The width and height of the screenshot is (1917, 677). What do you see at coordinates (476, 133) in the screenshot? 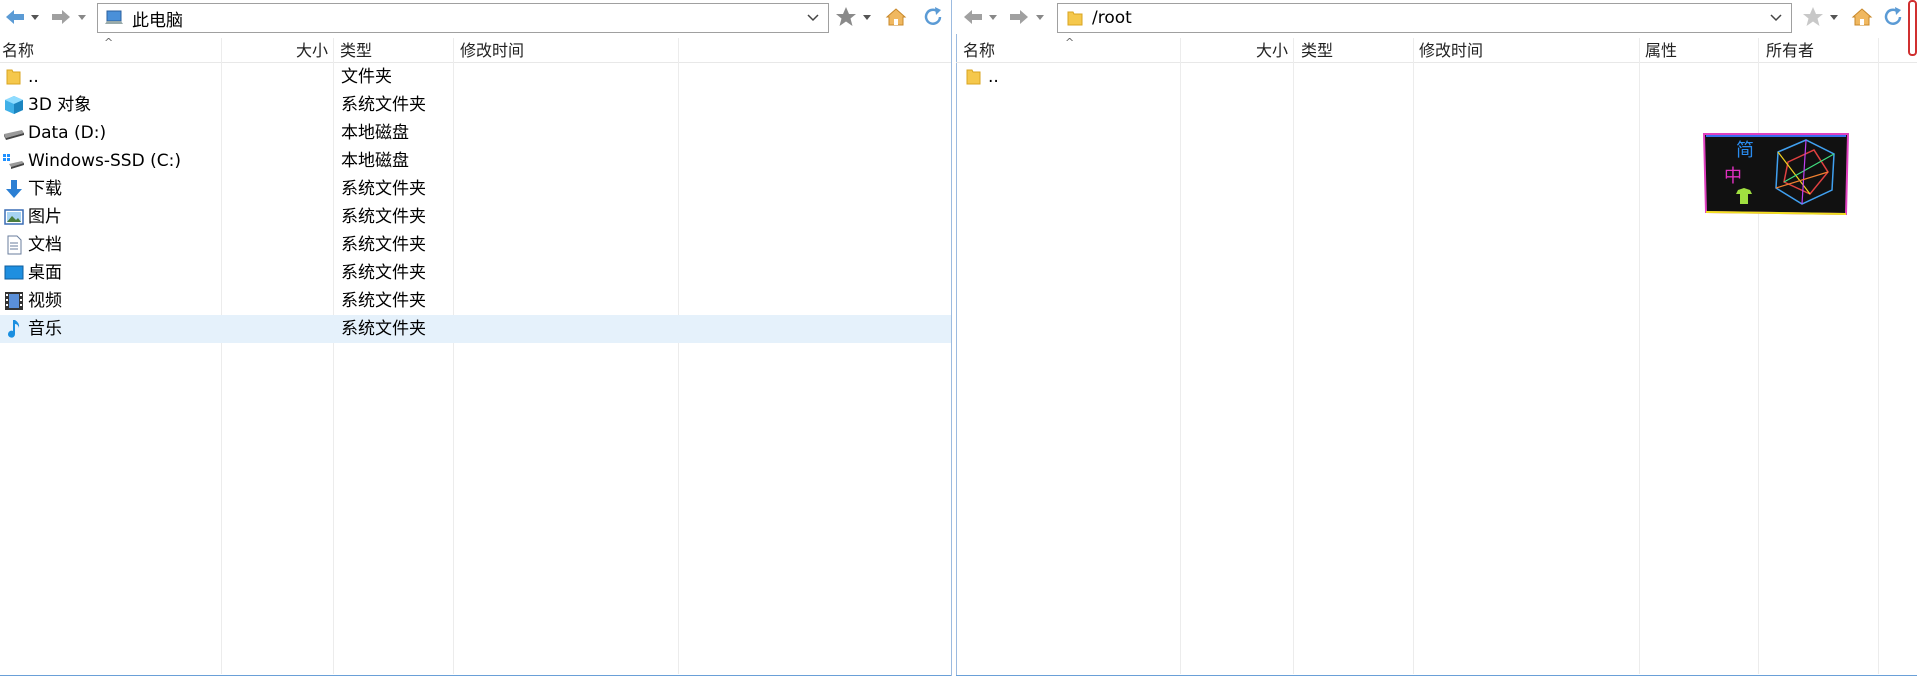
I see `file-row: Data (D:) 本地磁盘` at bounding box center [476, 133].